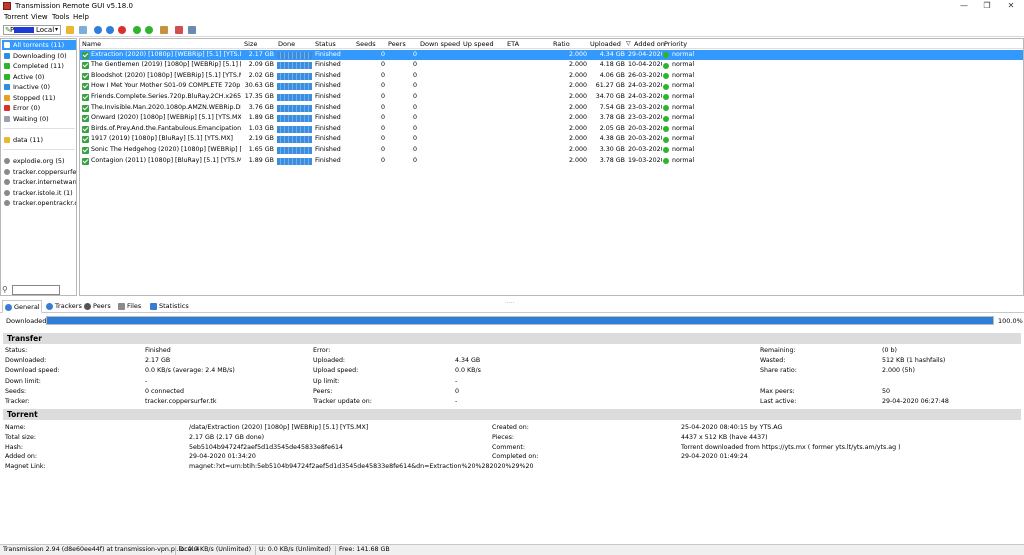 This screenshot has width=1024, height=555. I want to click on col-seeds: Seeds, so click(366, 44).